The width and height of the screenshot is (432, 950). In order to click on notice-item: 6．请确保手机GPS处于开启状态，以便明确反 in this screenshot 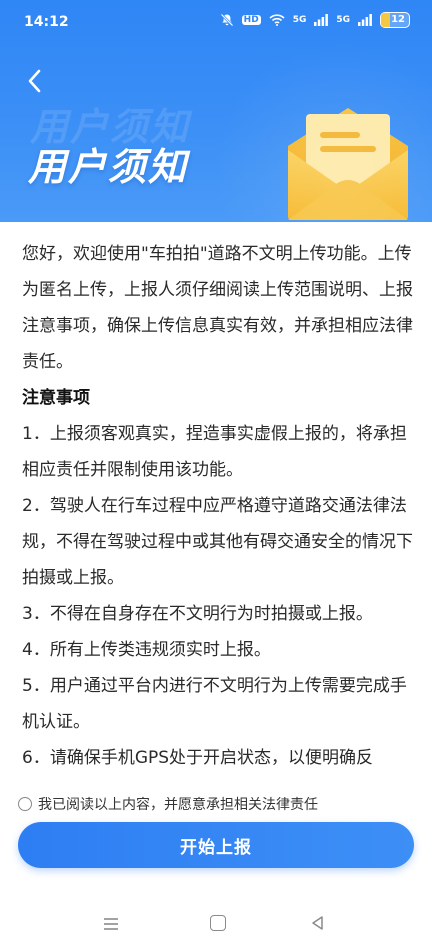, I will do `click(198, 758)`.